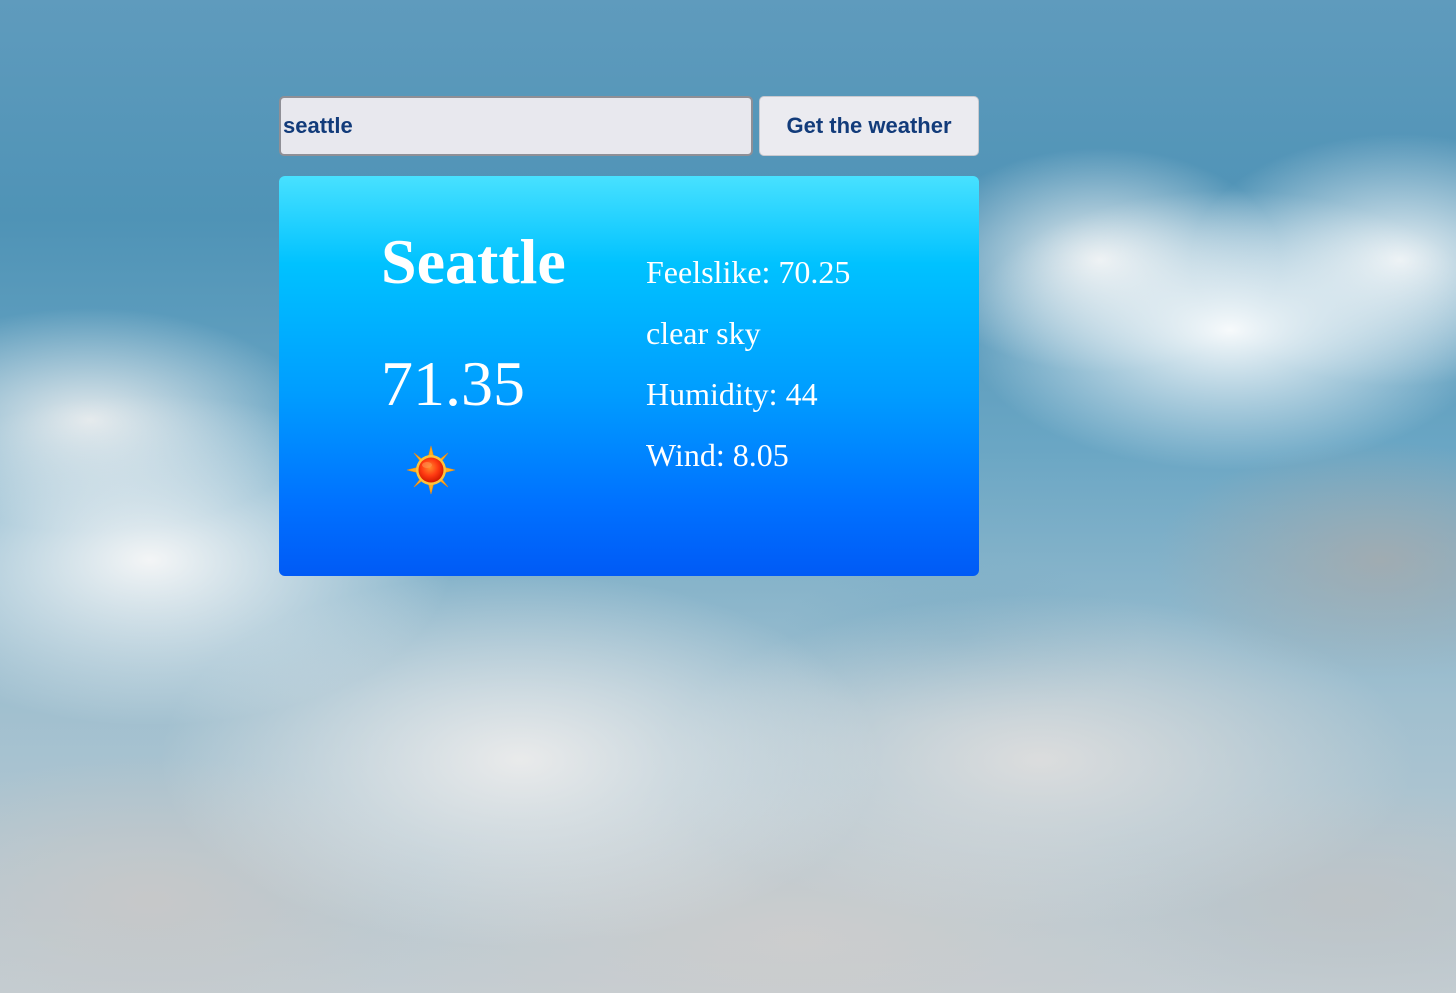  What do you see at coordinates (516, 126) in the screenshot?
I see `city-search-input` at bounding box center [516, 126].